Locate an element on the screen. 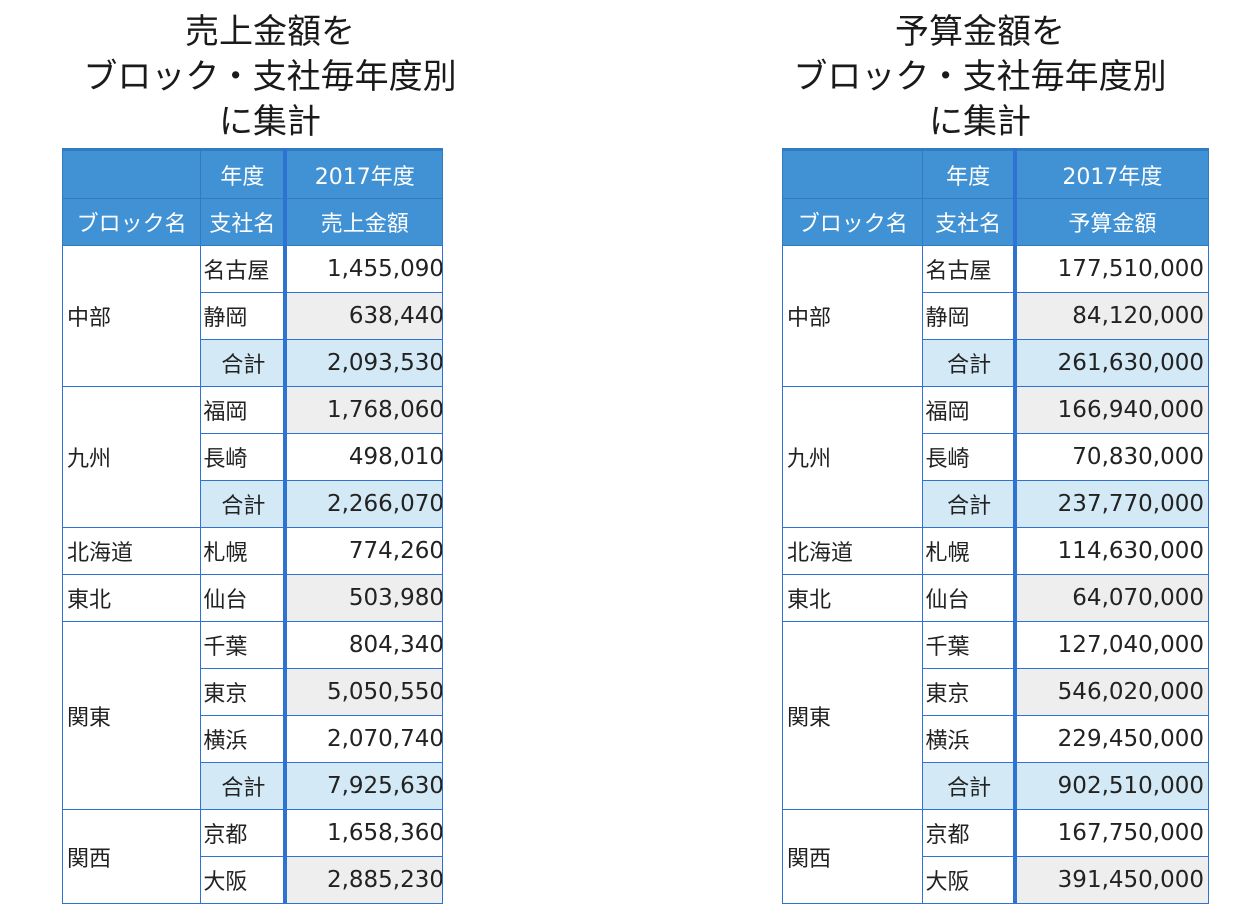 The width and height of the screenshot is (1240, 914). amount-cell: 546,020,000 is located at coordinates (1110, 692).